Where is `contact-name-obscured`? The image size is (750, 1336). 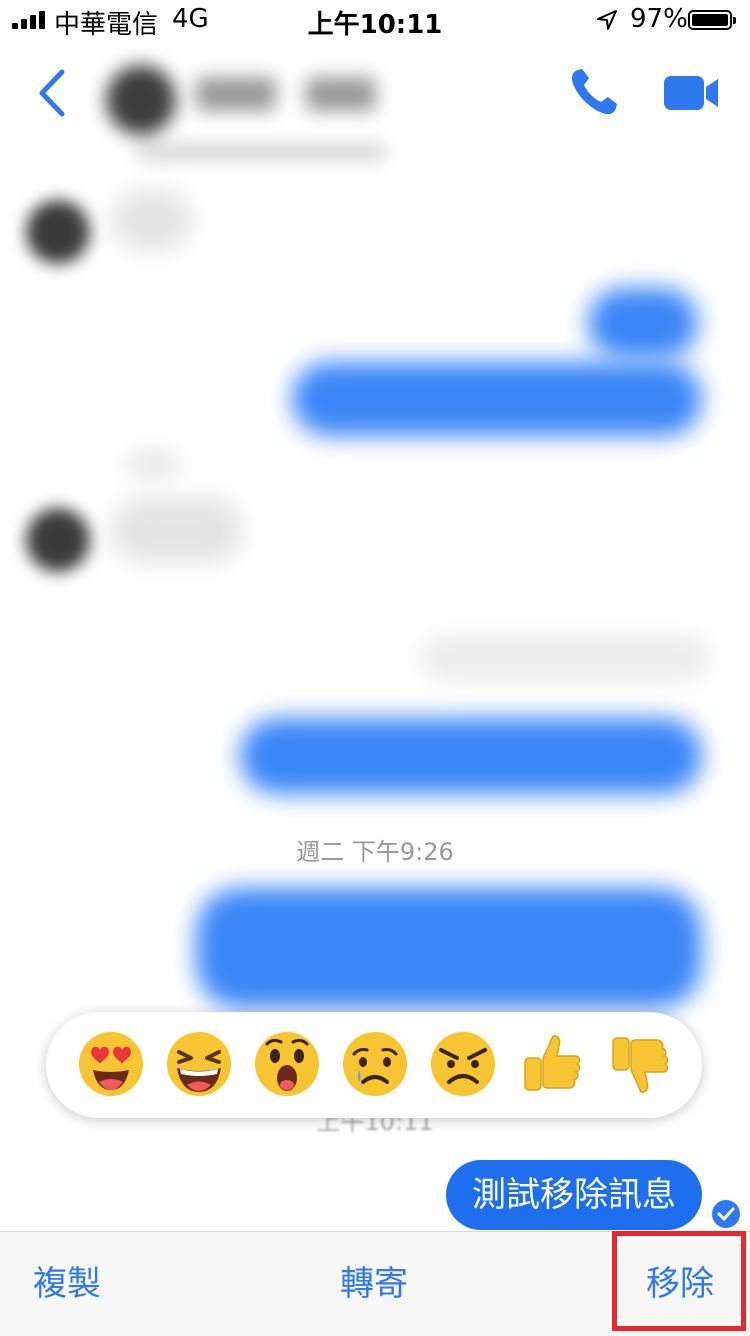 contact-name-obscured is located at coordinates (236, 94).